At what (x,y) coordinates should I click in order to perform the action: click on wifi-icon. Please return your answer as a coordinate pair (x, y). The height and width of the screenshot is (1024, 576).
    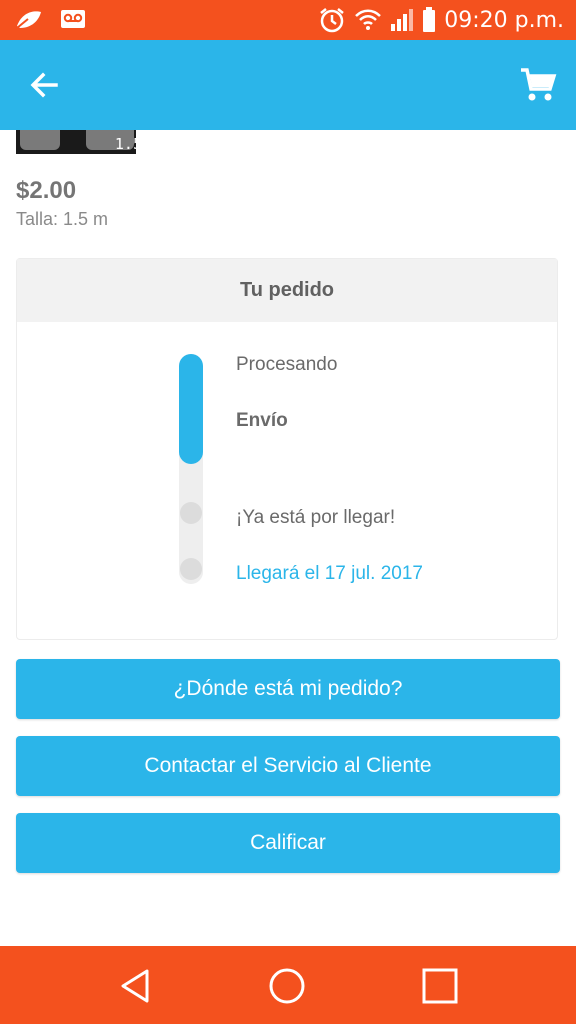
    Looking at the image, I should click on (368, 19).